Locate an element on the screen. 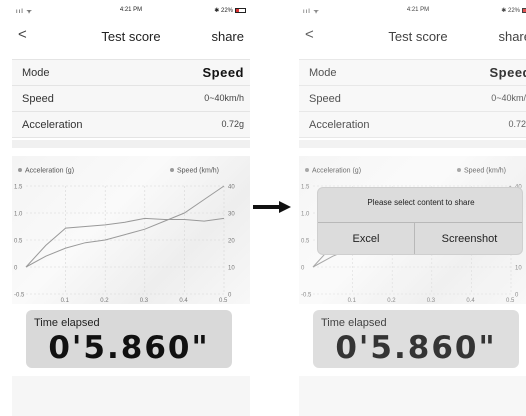  y-tick-label-left: 0.5 is located at coordinates (18, 242).